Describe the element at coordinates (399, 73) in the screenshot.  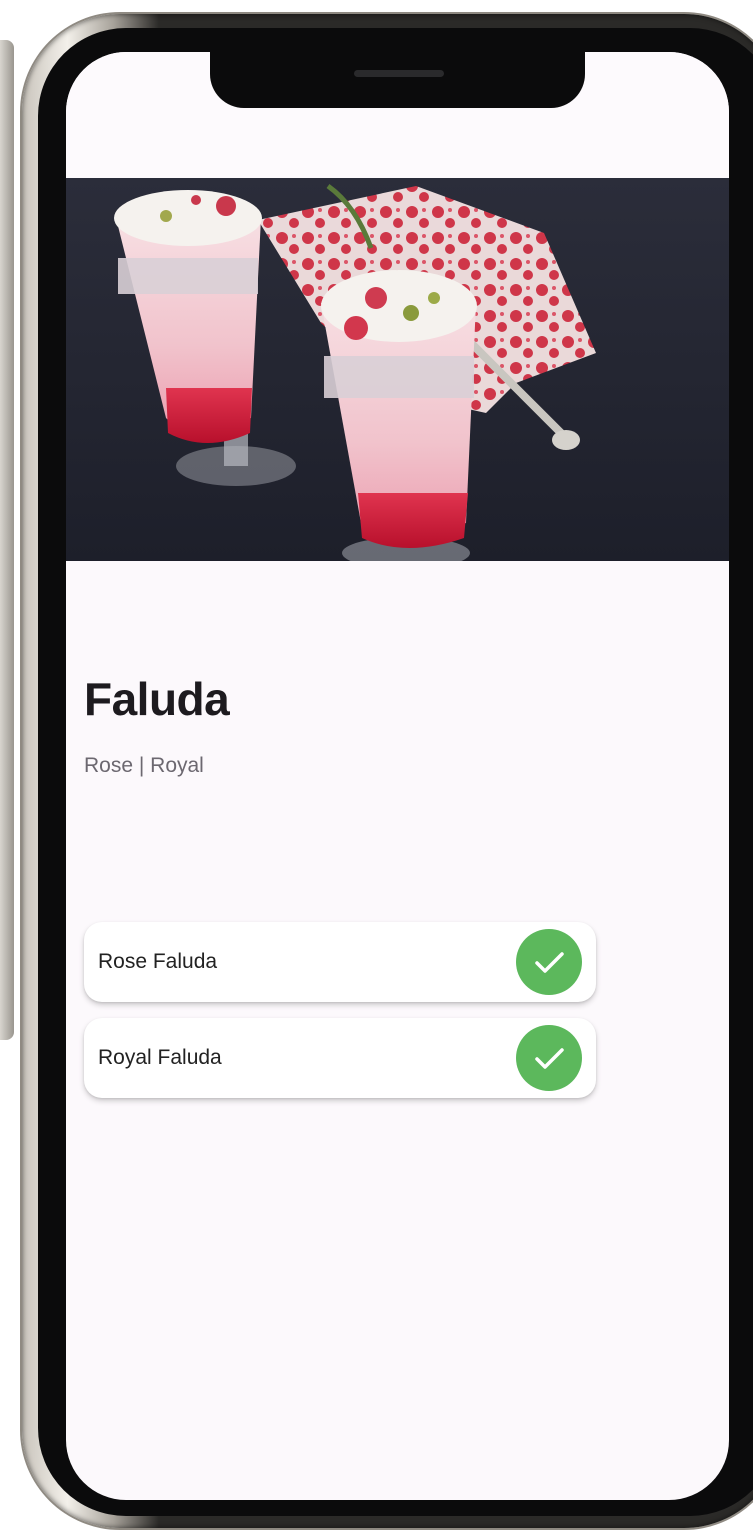
I see `phone-speaker` at that location.